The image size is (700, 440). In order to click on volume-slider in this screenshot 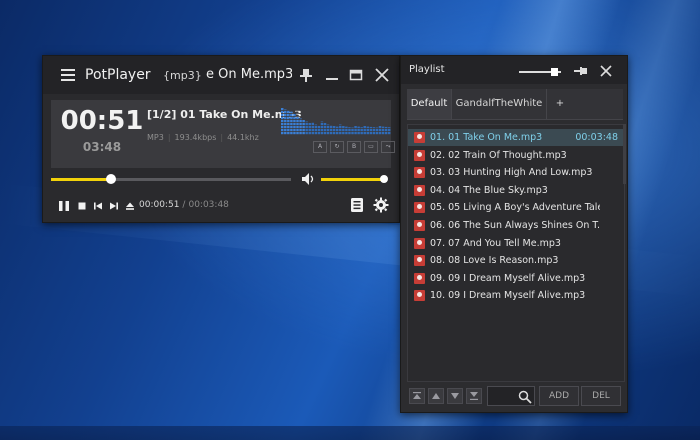, I will do `click(354, 179)`.